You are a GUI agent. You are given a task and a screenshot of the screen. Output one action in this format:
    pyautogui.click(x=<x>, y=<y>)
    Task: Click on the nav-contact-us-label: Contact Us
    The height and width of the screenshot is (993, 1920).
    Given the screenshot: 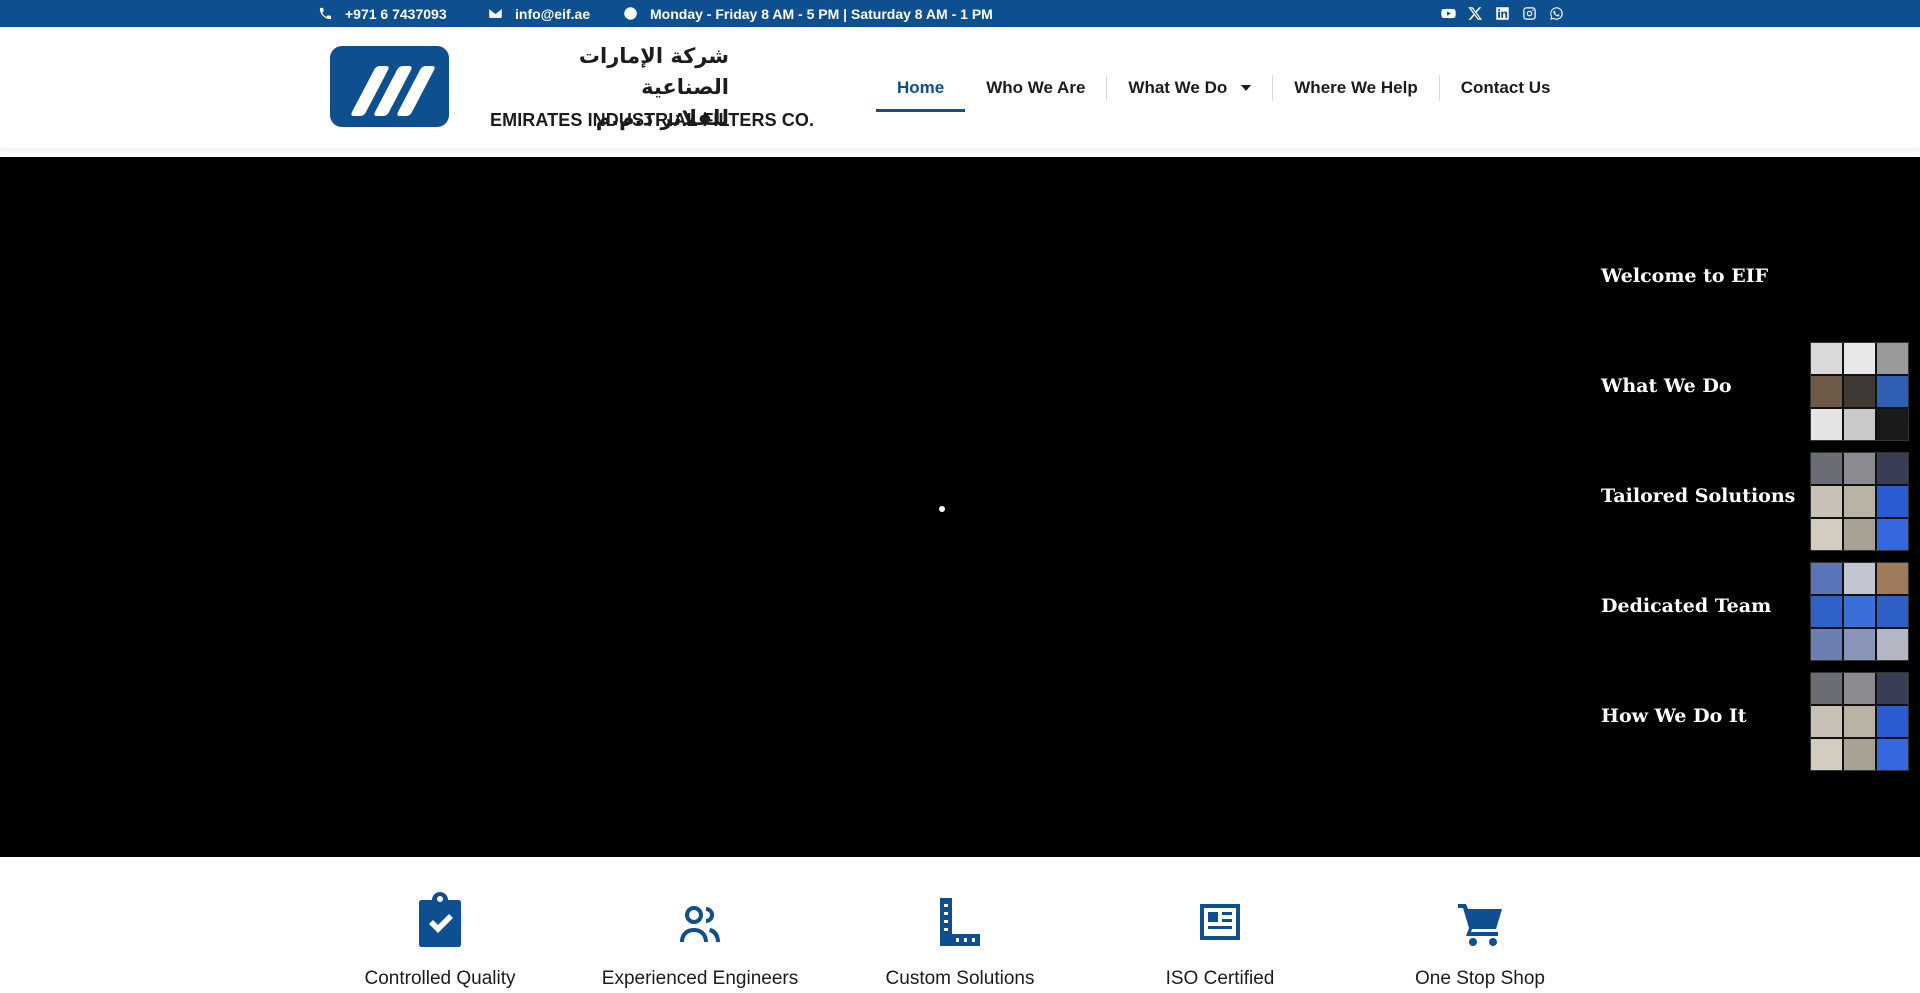 What is the action you would take?
    pyautogui.click(x=1505, y=87)
    